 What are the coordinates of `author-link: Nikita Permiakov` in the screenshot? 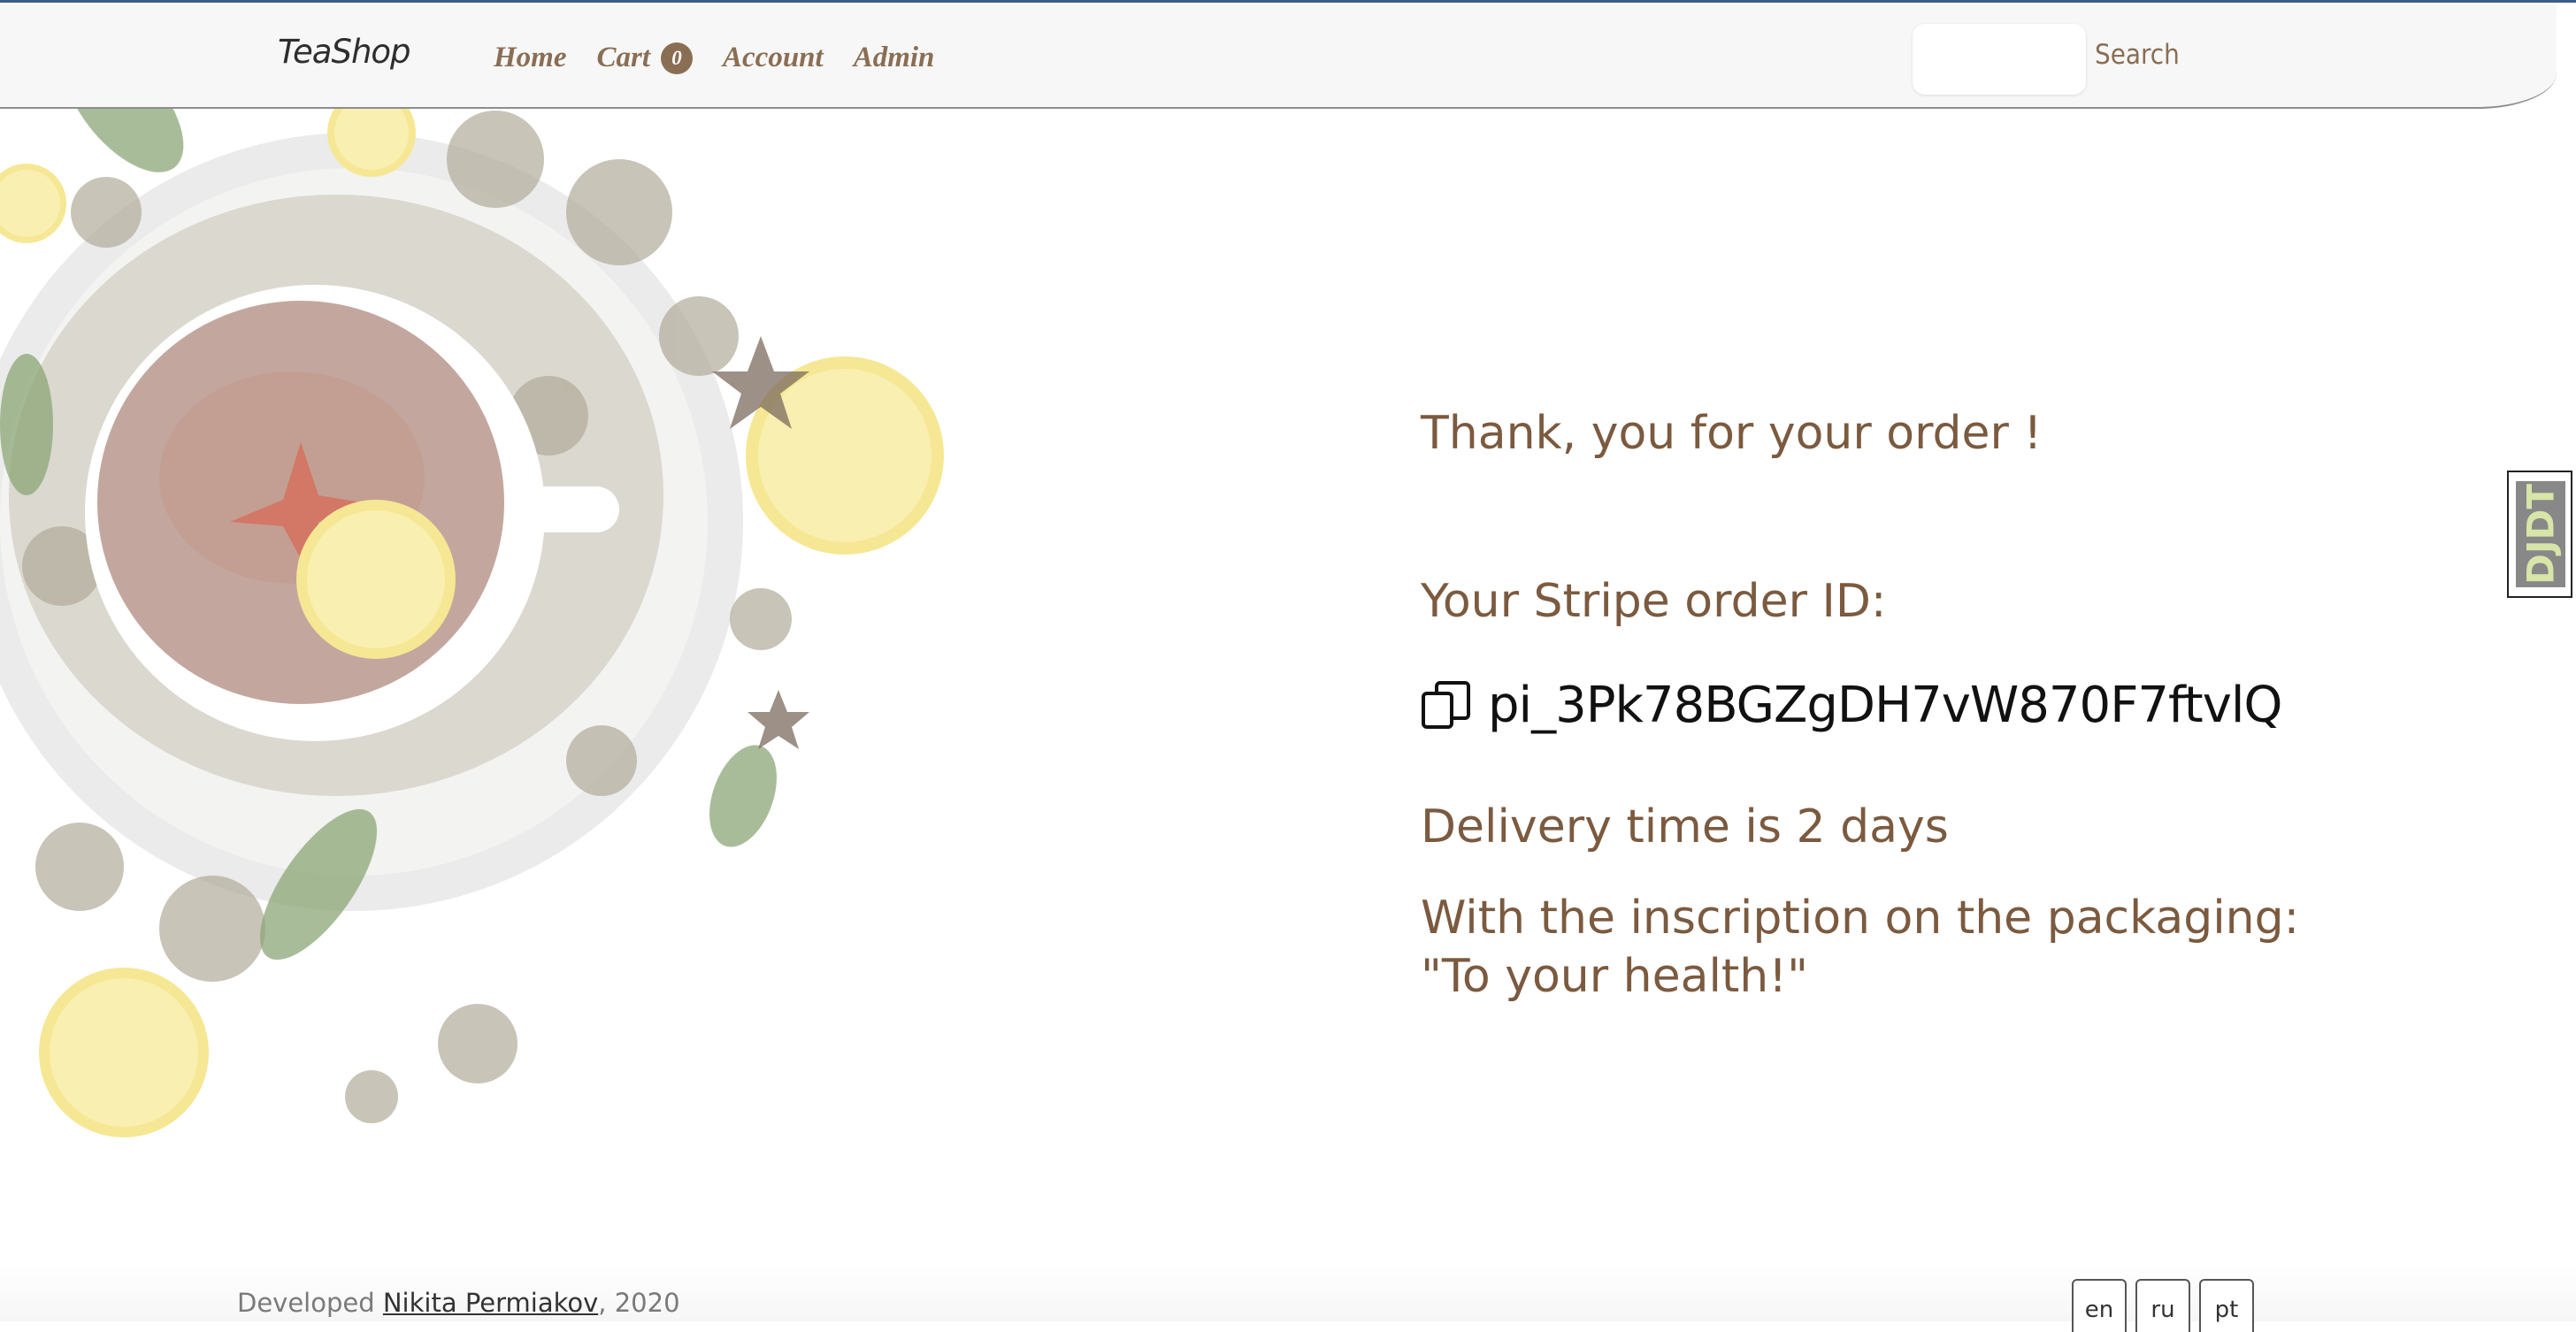 It's located at (490, 1303).